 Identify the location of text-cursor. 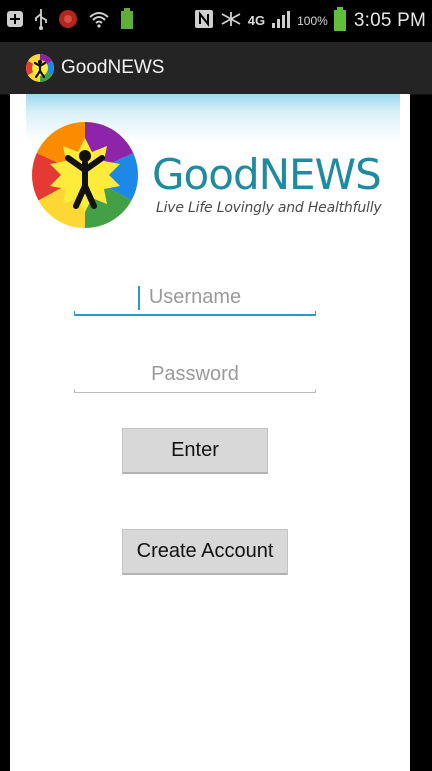
(139, 298).